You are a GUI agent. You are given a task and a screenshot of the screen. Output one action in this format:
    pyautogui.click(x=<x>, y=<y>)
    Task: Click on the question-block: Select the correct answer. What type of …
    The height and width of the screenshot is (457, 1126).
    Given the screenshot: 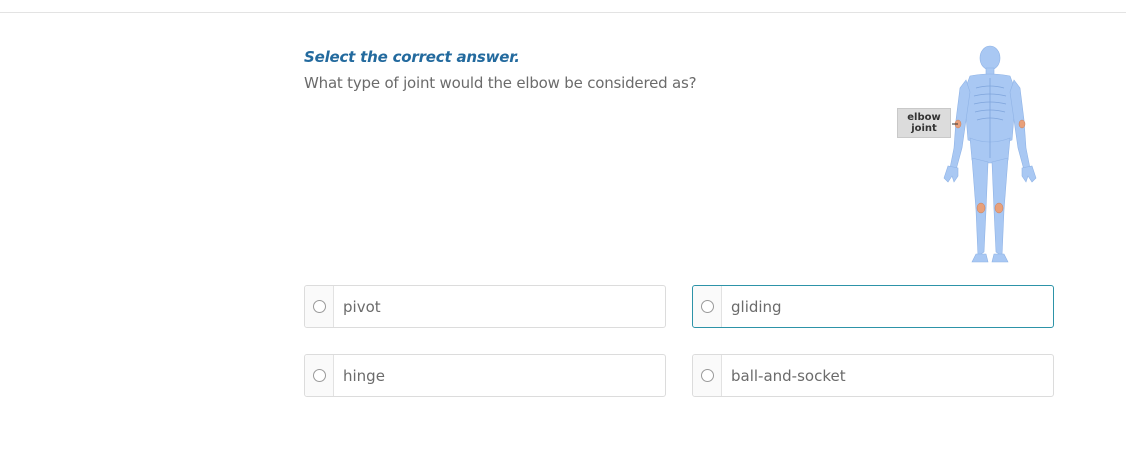 What is the action you would take?
    pyautogui.click(x=584, y=70)
    